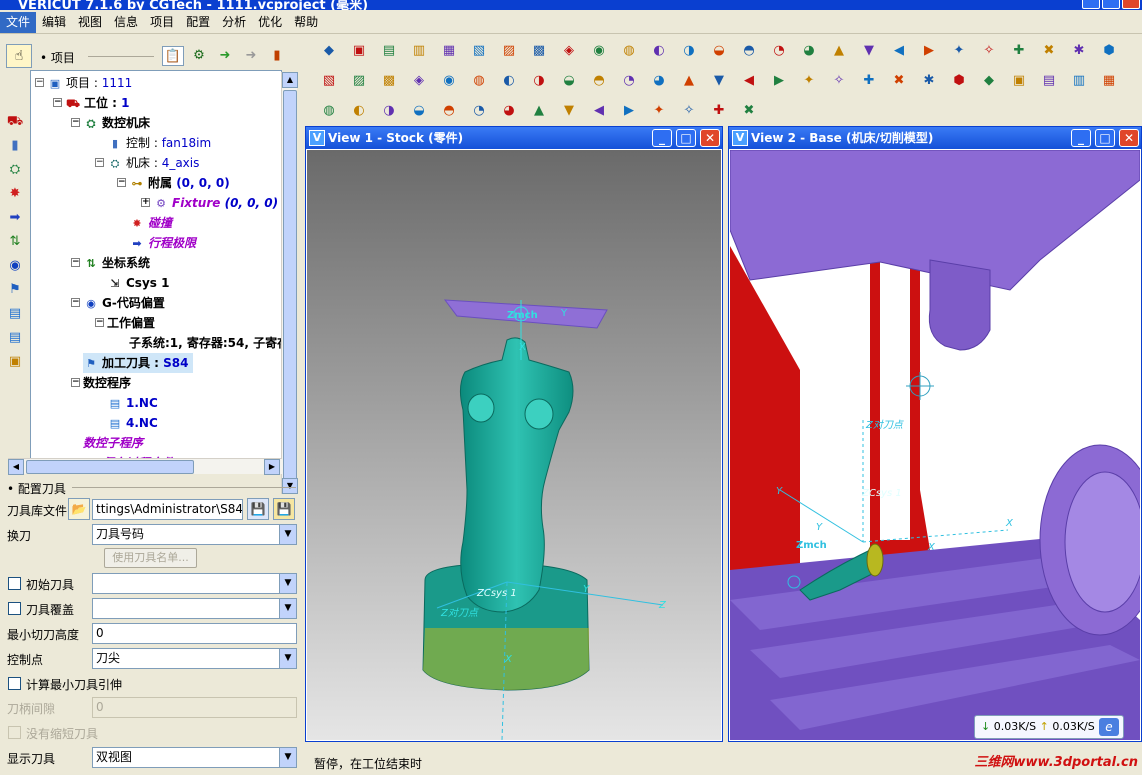 The width and height of the screenshot is (1142, 775). I want to click on refresh-icon: ◀, so click(749, 81).